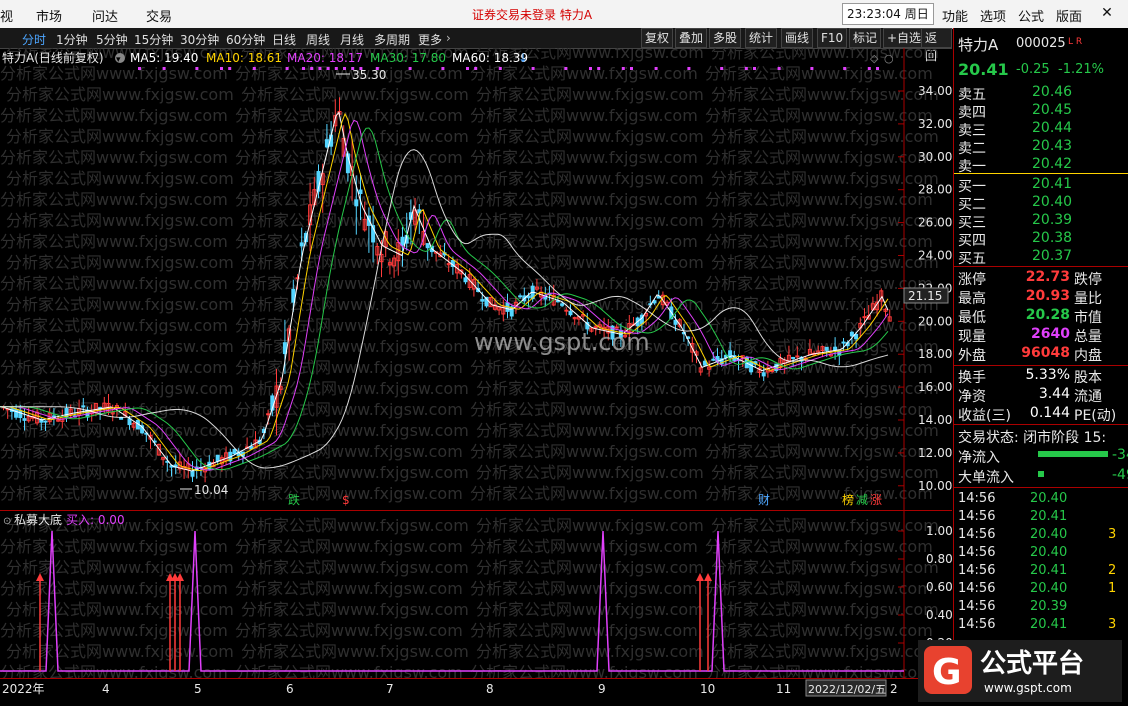 This screenshot has width=1128, height=706. I want to click on event-cai: 财, so click(764, 500).